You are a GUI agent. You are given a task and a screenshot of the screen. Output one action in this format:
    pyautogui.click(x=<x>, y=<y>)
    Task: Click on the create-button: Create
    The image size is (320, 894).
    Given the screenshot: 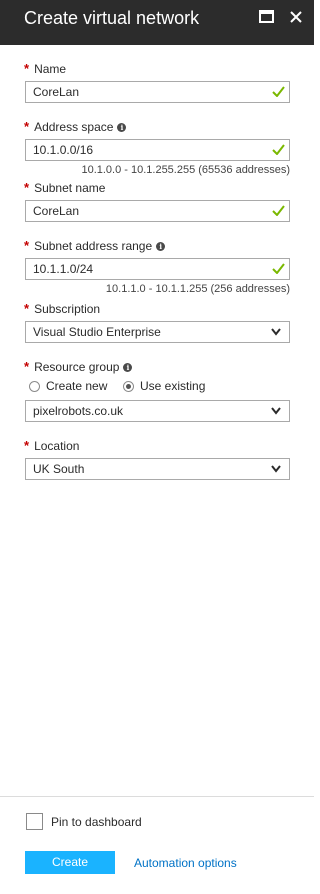 What is the action you would take?
    pyautogui.click(x=70, y=862)
    